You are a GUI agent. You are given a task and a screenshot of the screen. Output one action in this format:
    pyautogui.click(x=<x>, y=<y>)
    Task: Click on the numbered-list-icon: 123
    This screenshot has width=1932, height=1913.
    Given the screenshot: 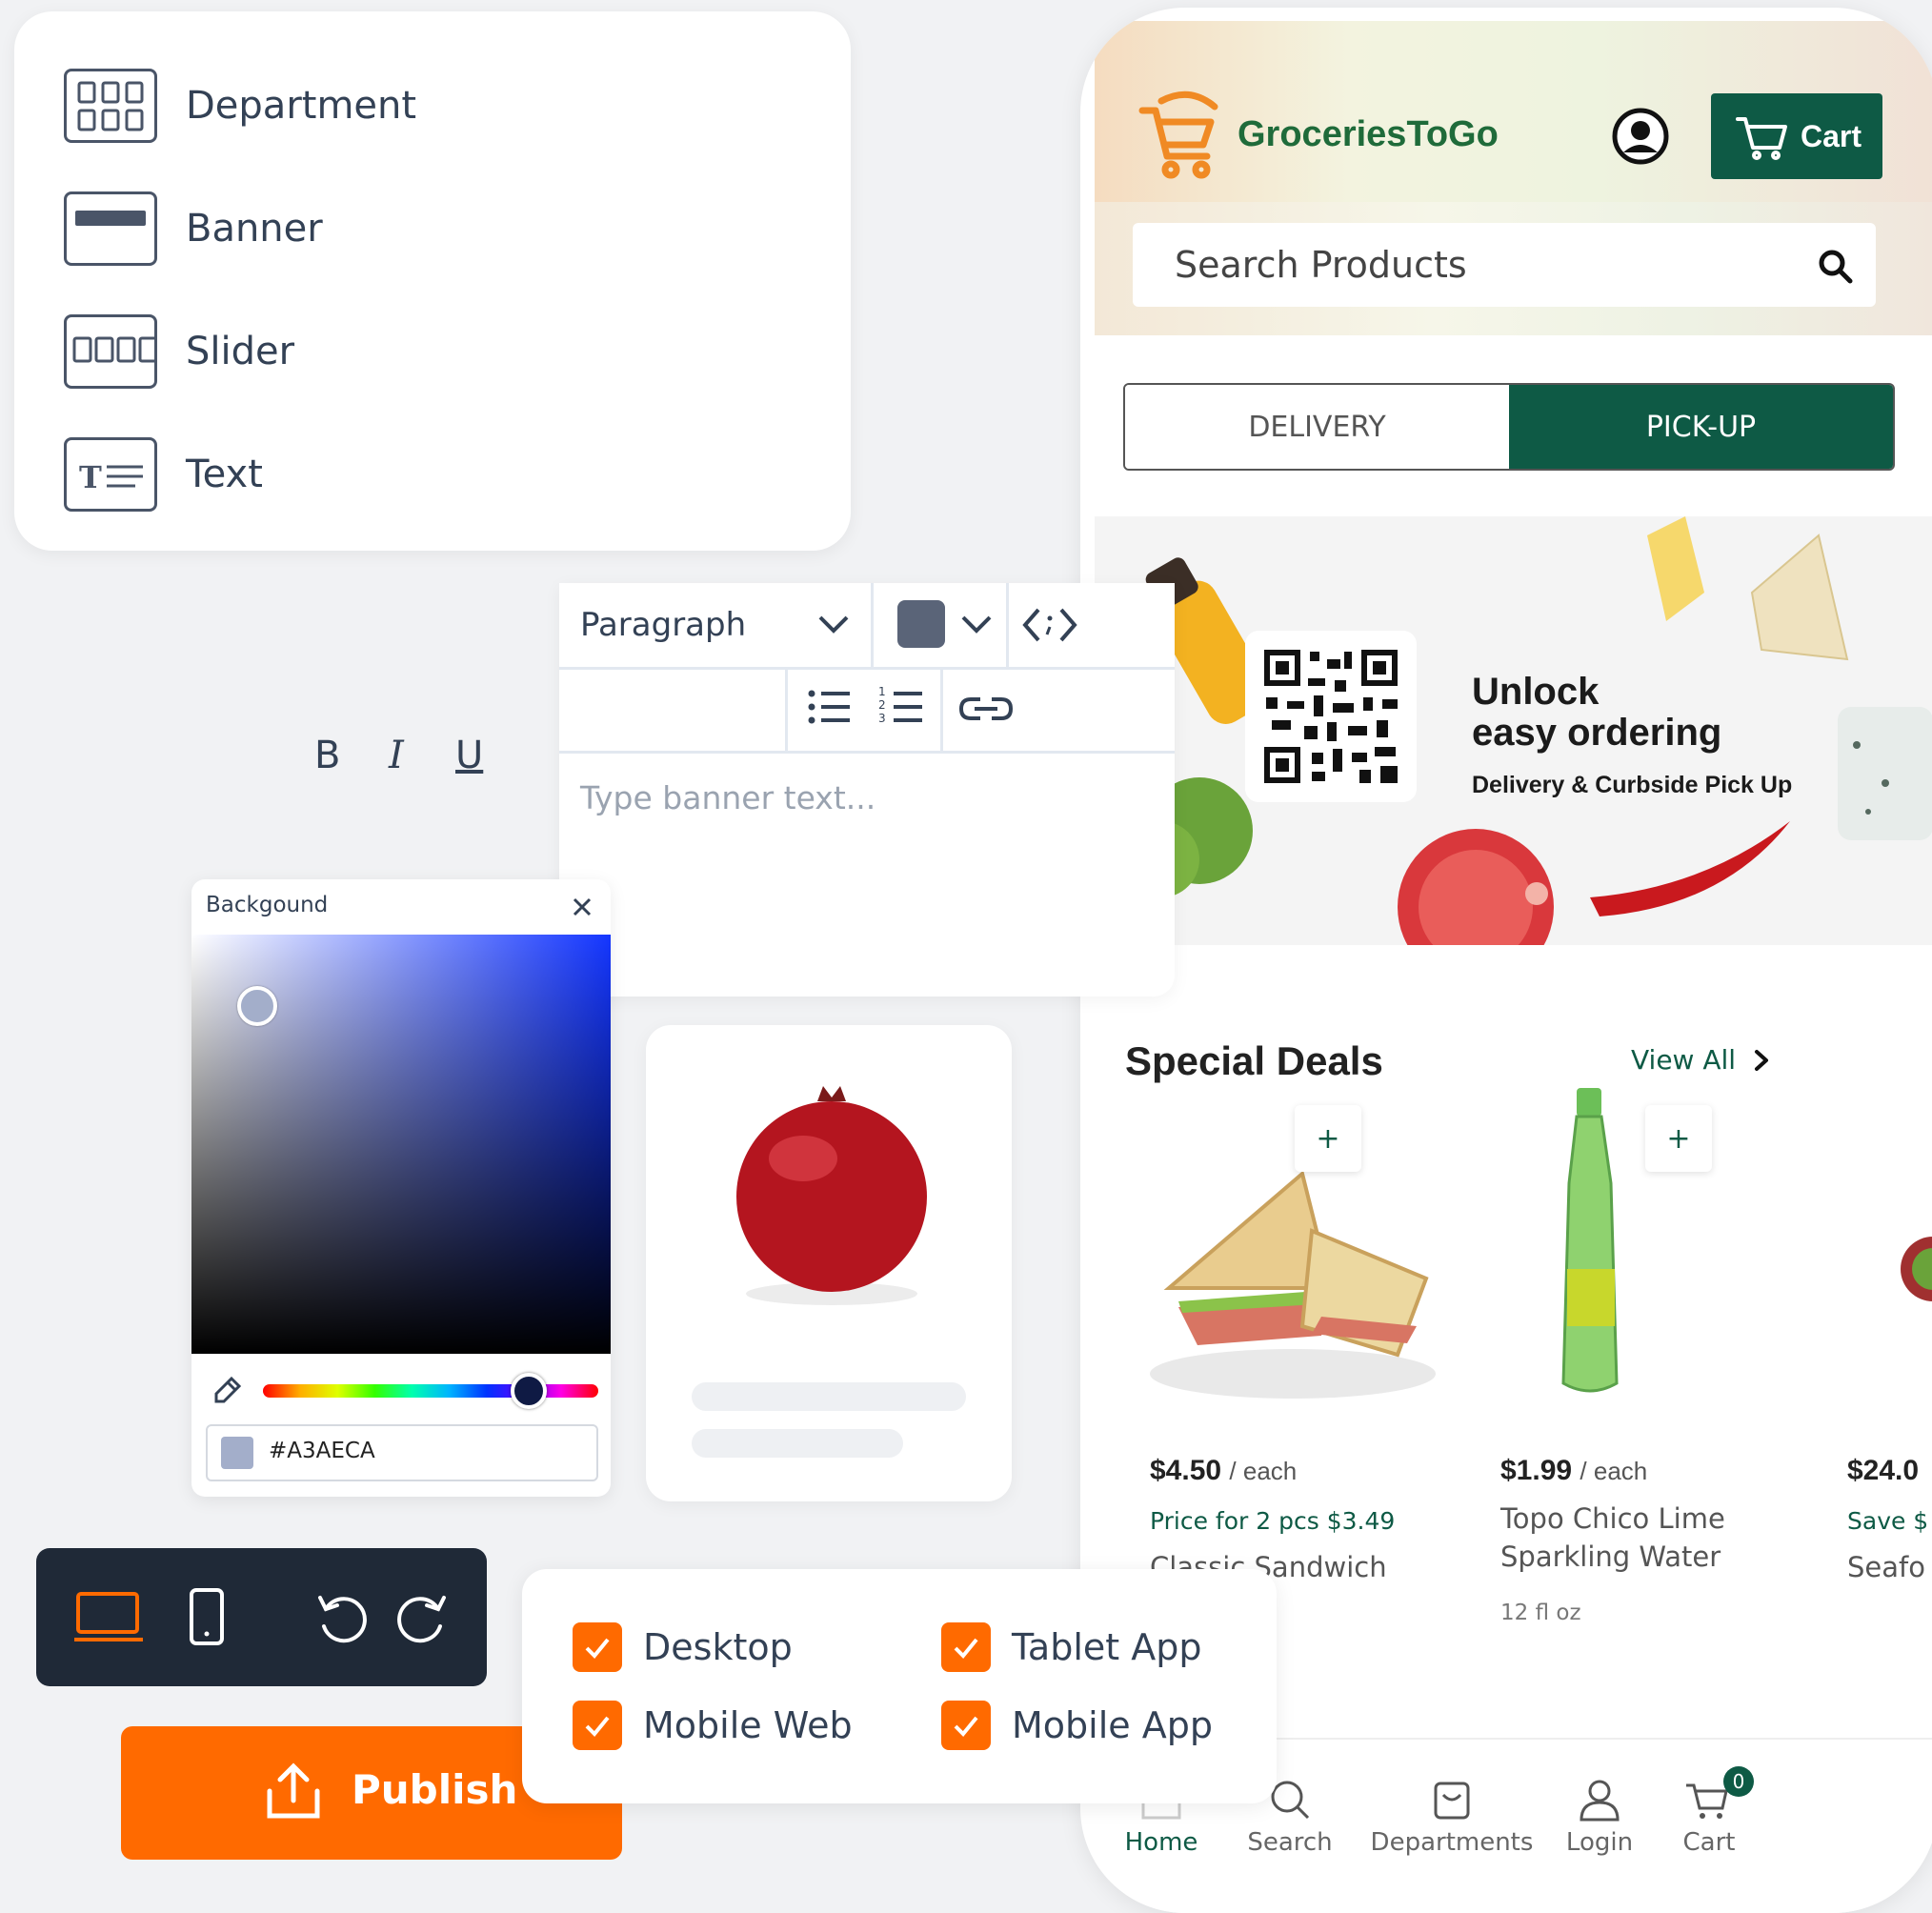 What is the action you would take?
    pyautogui.click(x=903, y=708)
    